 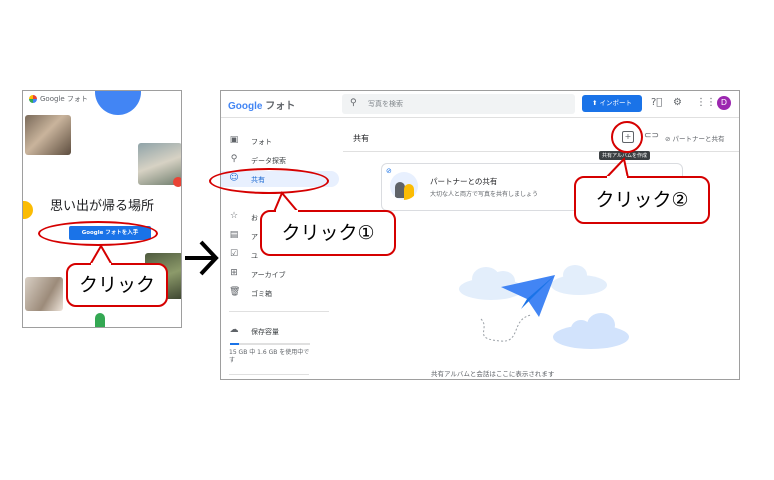 What do you see at coordinates (268, 161) in the screenshot?
I see `sidebar-item-label: データ探索` at bounding box center [268, 161].